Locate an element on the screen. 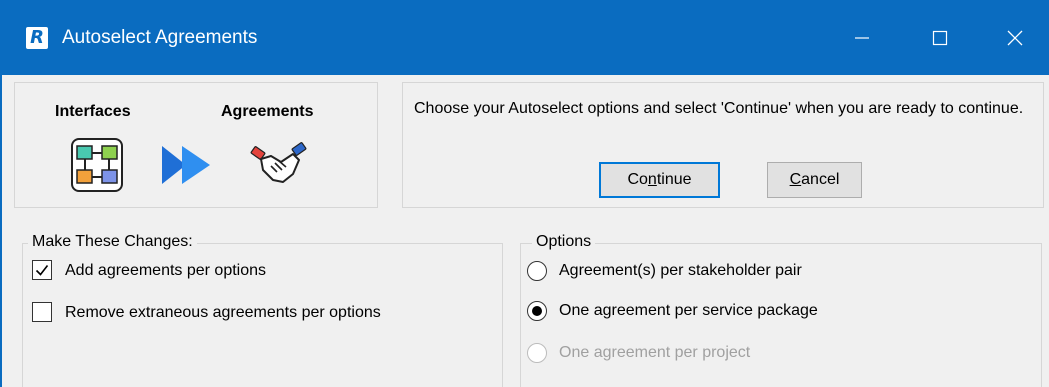 The image size is (1049, 387). continue-label-mnemonic: n is located at coordinates (652, 179).